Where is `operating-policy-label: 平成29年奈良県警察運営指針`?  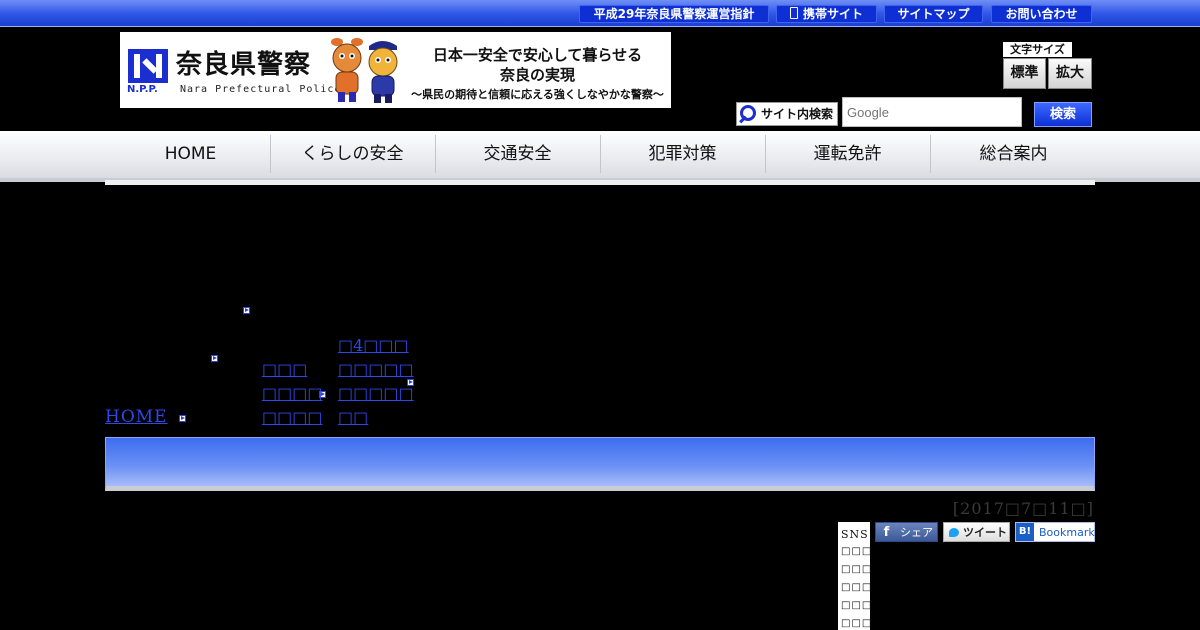 operating-policy-label: 平成29年奈良県警察運営指針 is located at coordinates (674, 14).